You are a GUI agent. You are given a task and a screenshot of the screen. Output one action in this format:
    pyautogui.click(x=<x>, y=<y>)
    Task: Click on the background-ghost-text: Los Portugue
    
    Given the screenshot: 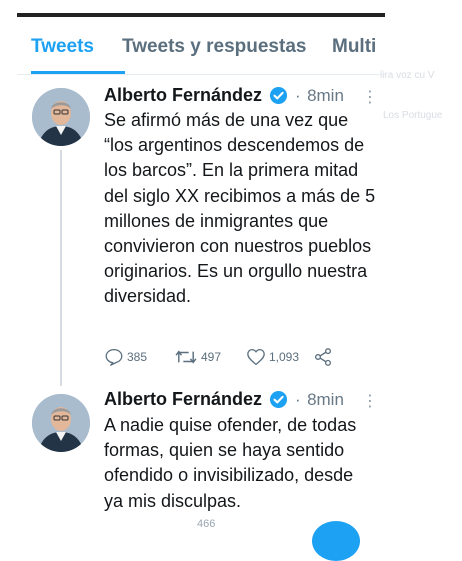 What is the action you would take?
    pyautogui.click(x=413, y=115)
    